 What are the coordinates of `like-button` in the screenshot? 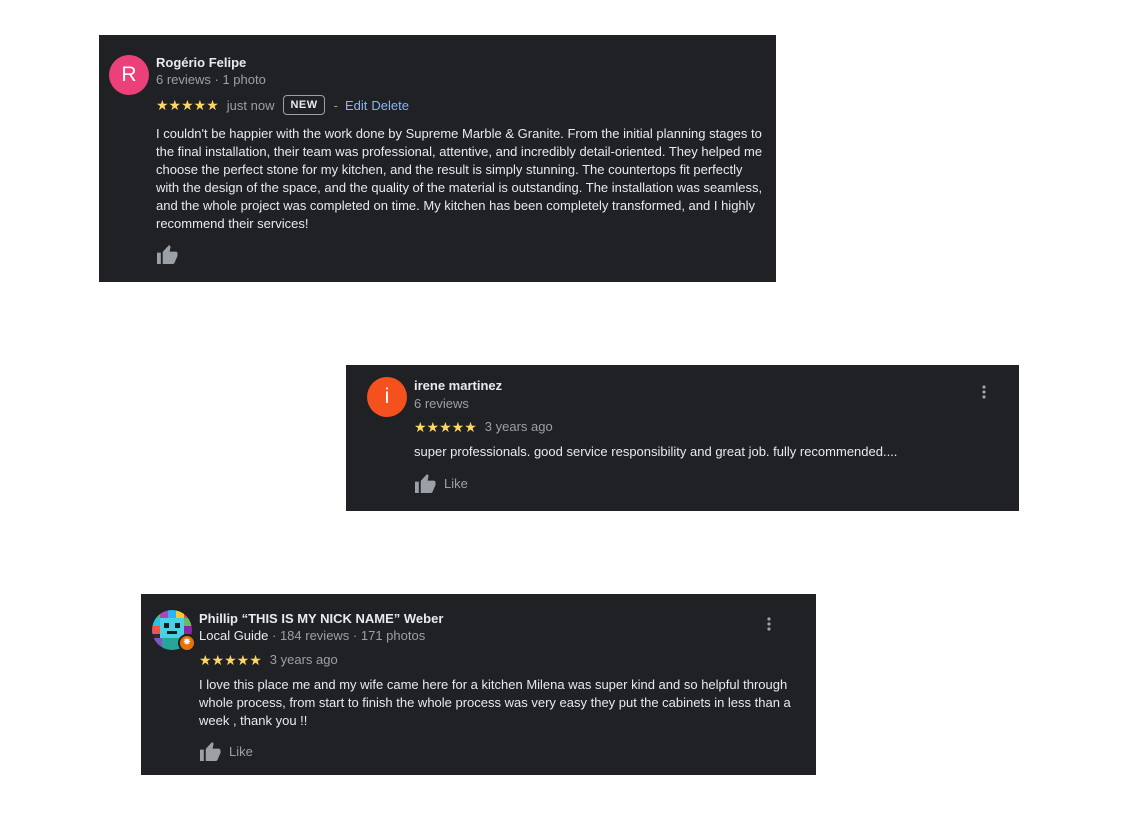 It's located at (167, 254).